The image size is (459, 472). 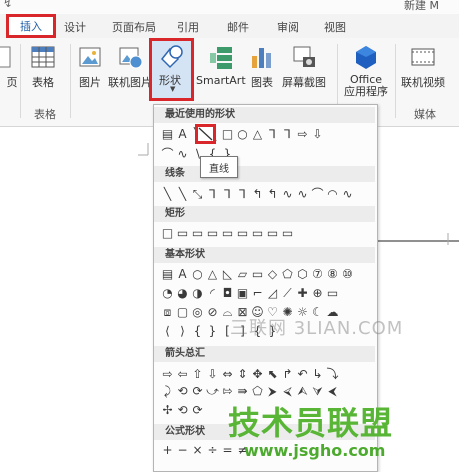 I want to click on shape-item: ✚, so click(x=302, y=293).